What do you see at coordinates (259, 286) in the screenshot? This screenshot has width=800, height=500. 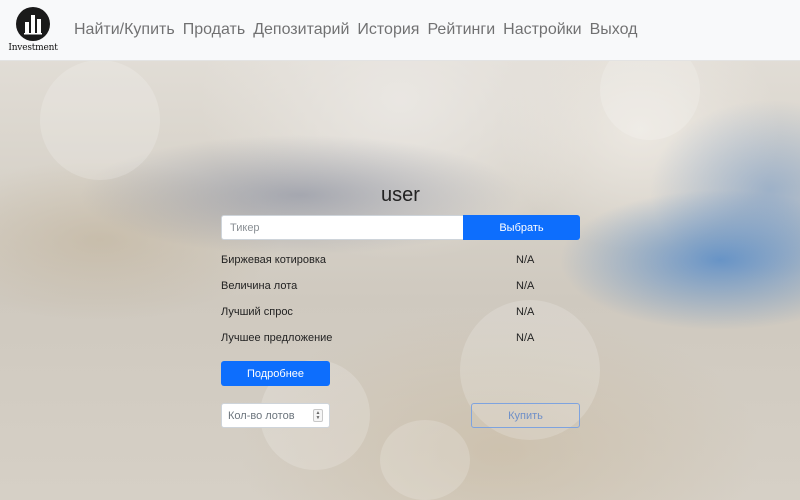 I see `info-label: Величина лота` at bounding box center [259, 286].